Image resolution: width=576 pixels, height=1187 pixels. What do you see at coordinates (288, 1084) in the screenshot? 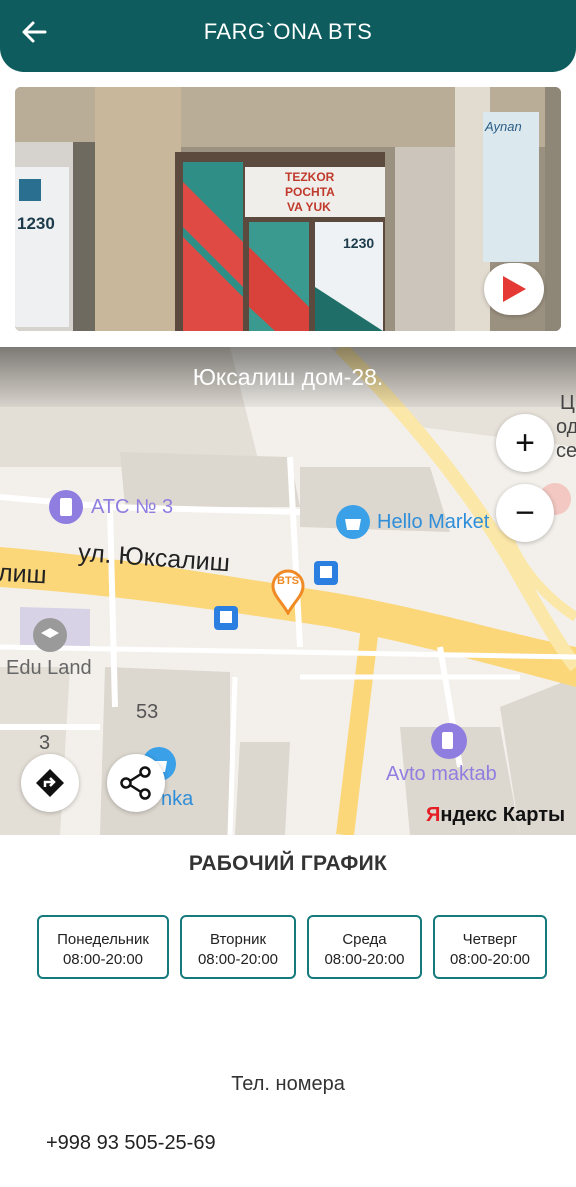
I see `phone-numbers-title: Тел. номера` at bounding box center [288, 1084].